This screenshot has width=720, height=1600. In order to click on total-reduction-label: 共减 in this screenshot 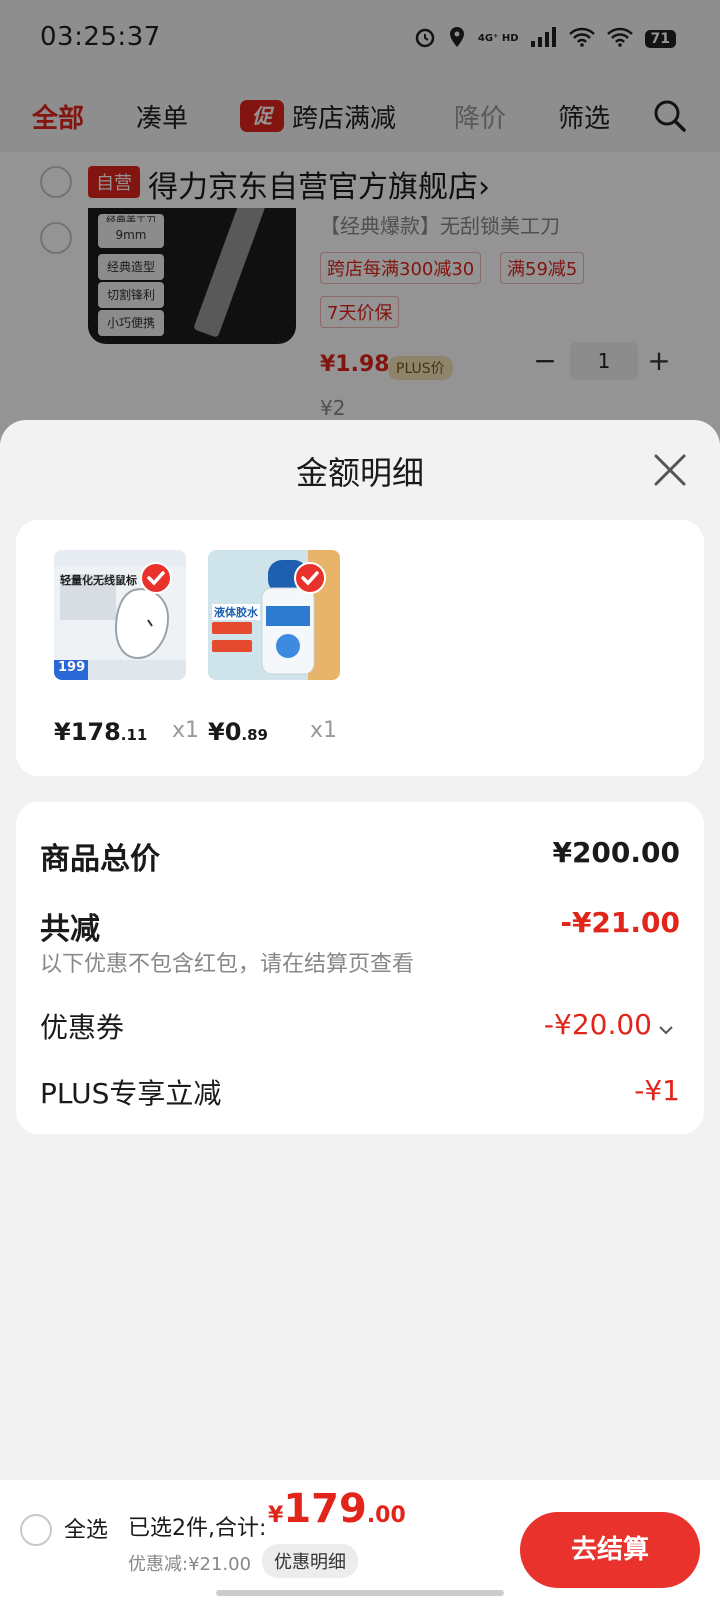, I will do `click(70, 929)`.